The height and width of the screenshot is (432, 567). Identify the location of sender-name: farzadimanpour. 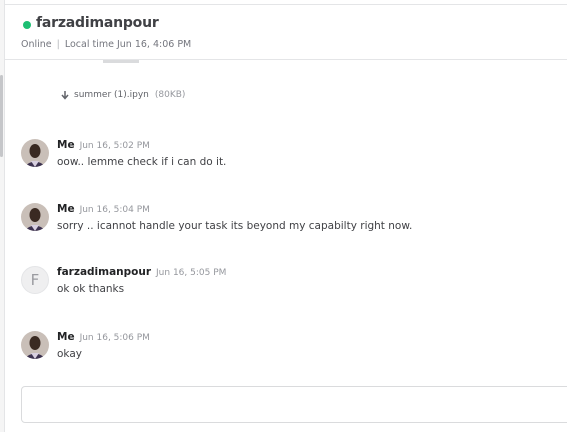
(104, 272).